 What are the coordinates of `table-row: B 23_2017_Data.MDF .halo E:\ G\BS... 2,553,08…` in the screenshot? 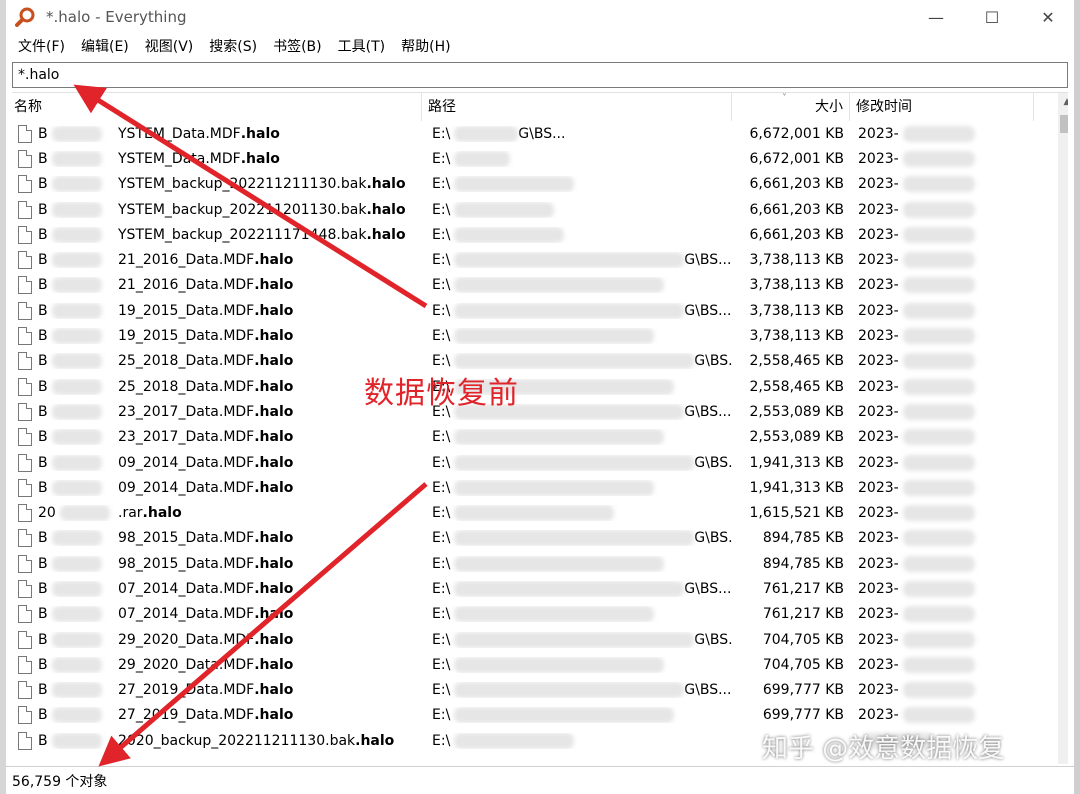 It's located at (532, 411).